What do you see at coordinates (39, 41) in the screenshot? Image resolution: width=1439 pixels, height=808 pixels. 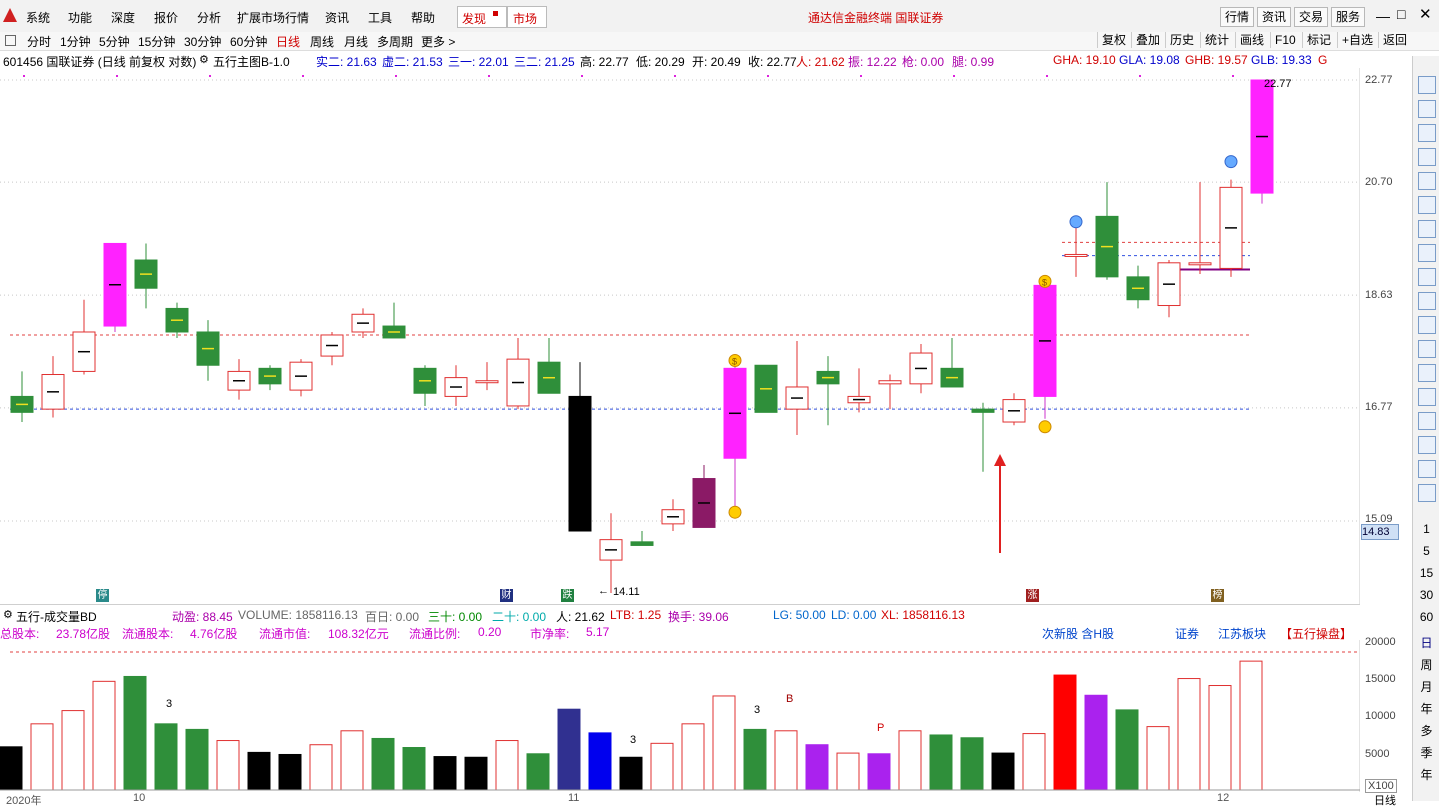 I see `period-tick: 分时` at bounding box center [39, 41].